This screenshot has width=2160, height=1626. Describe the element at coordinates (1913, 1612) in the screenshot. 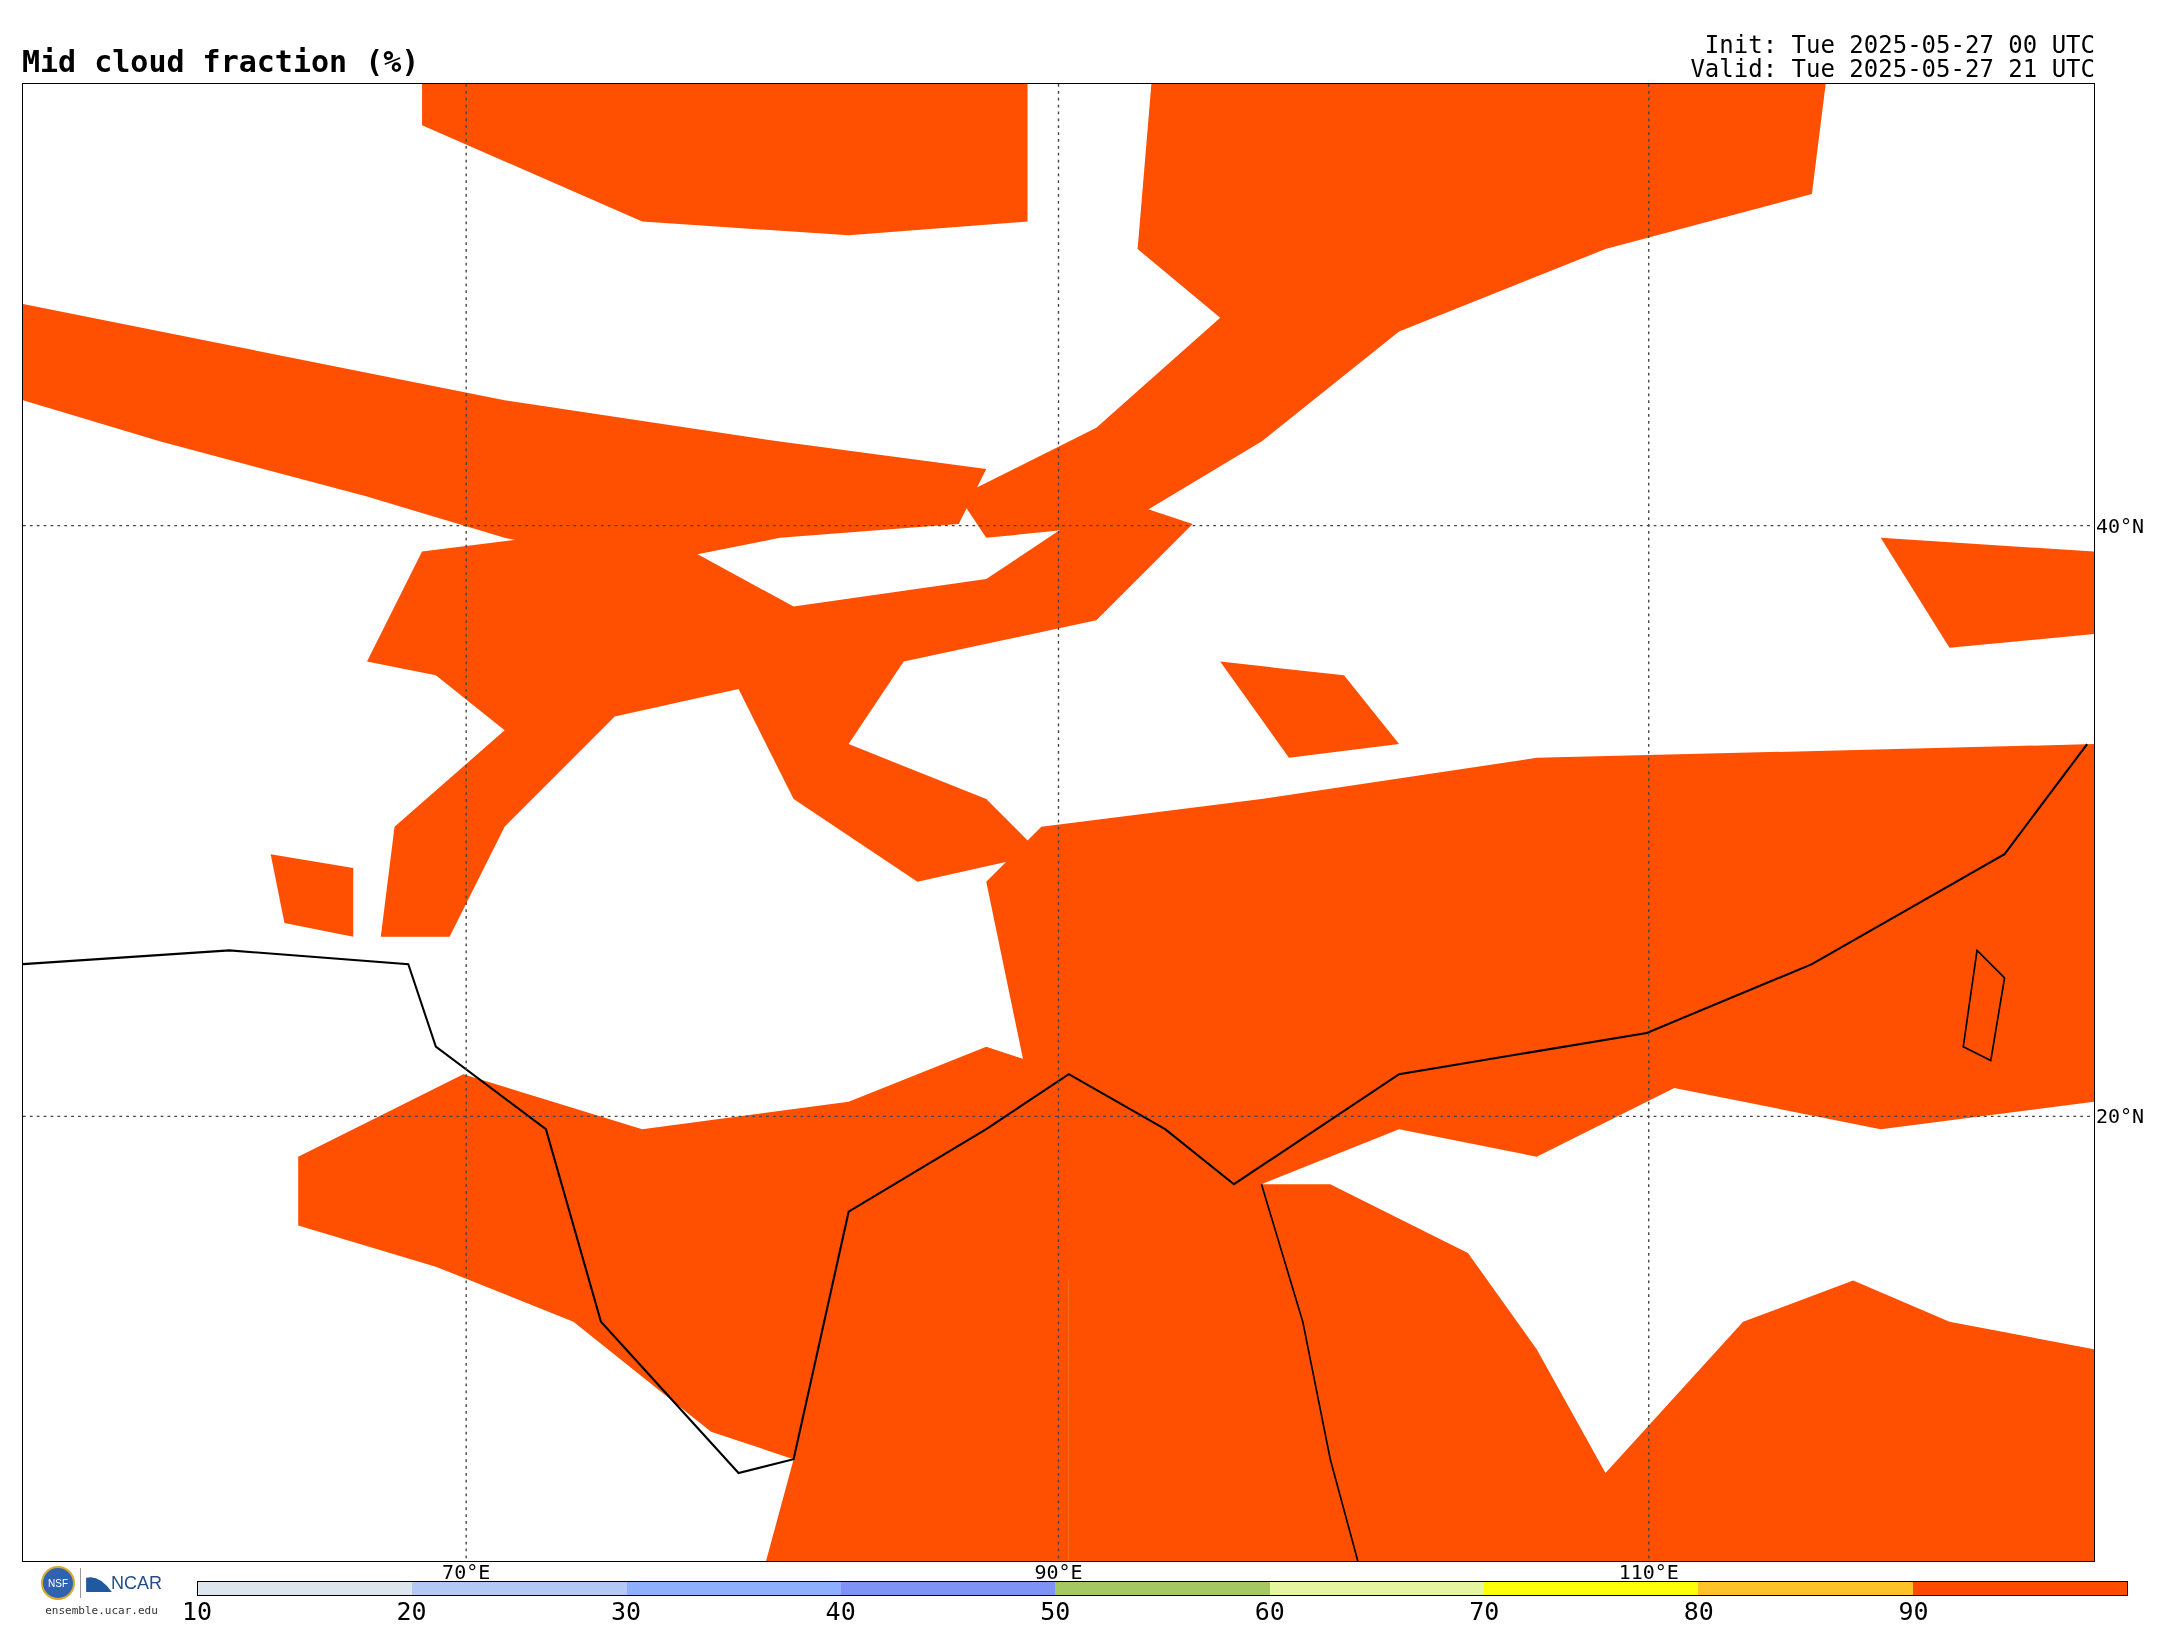

I see `colorbar-tick-label: 90` at that location.